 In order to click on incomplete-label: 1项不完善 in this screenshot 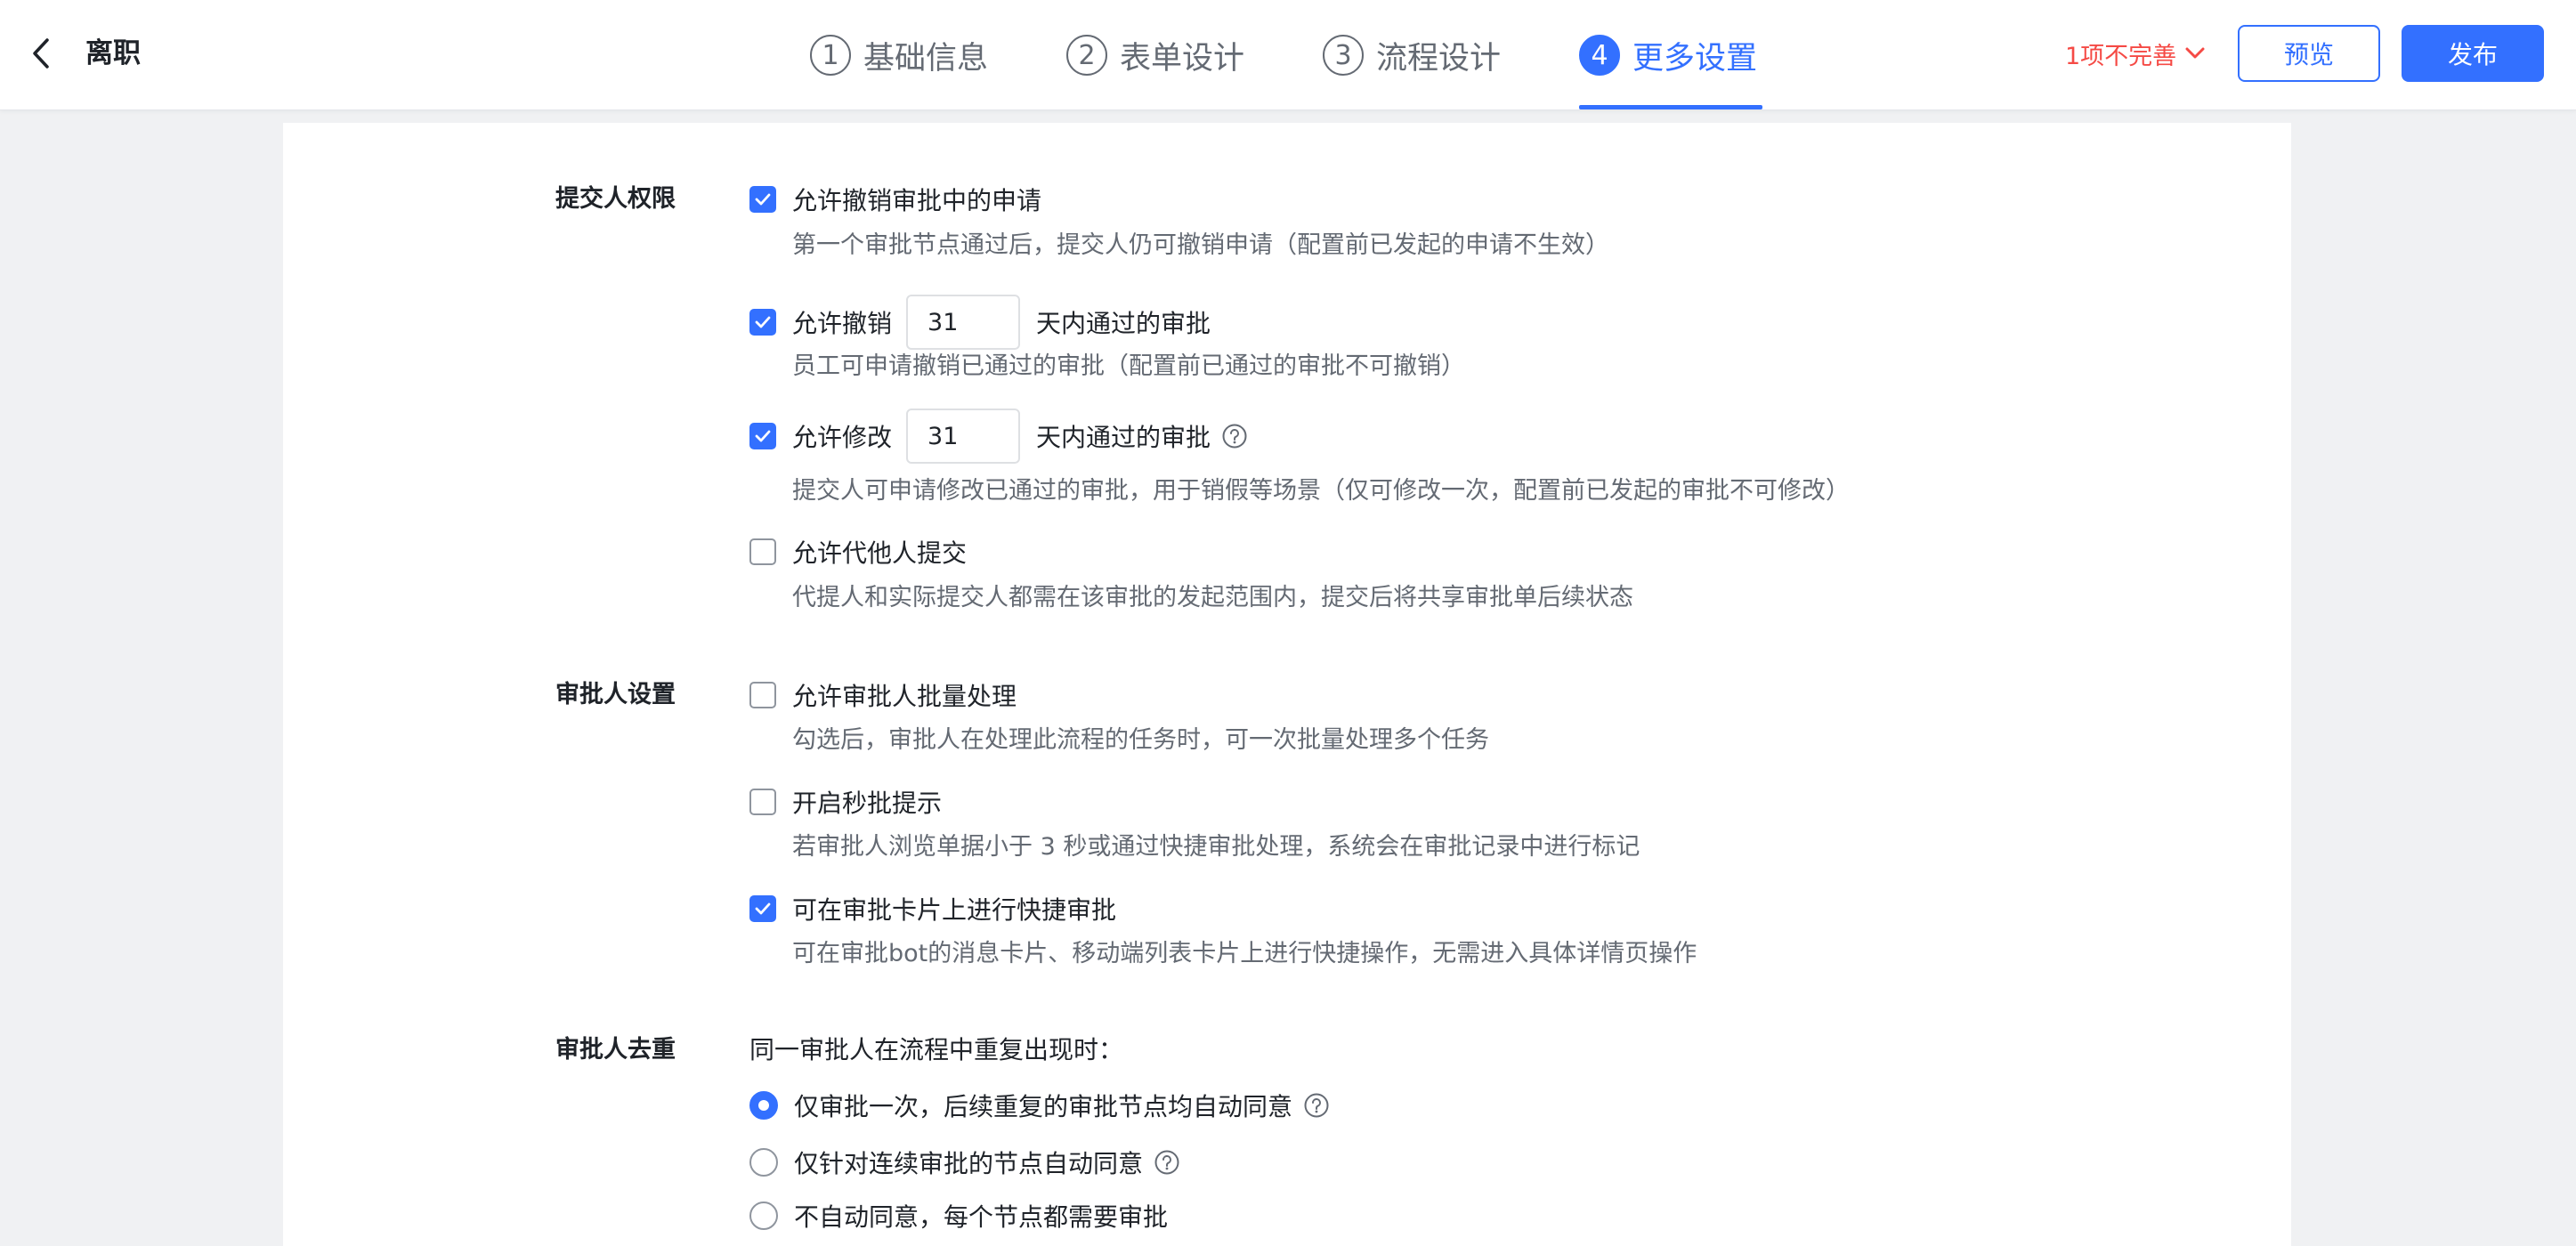, I will do `click(2121, 56)`.